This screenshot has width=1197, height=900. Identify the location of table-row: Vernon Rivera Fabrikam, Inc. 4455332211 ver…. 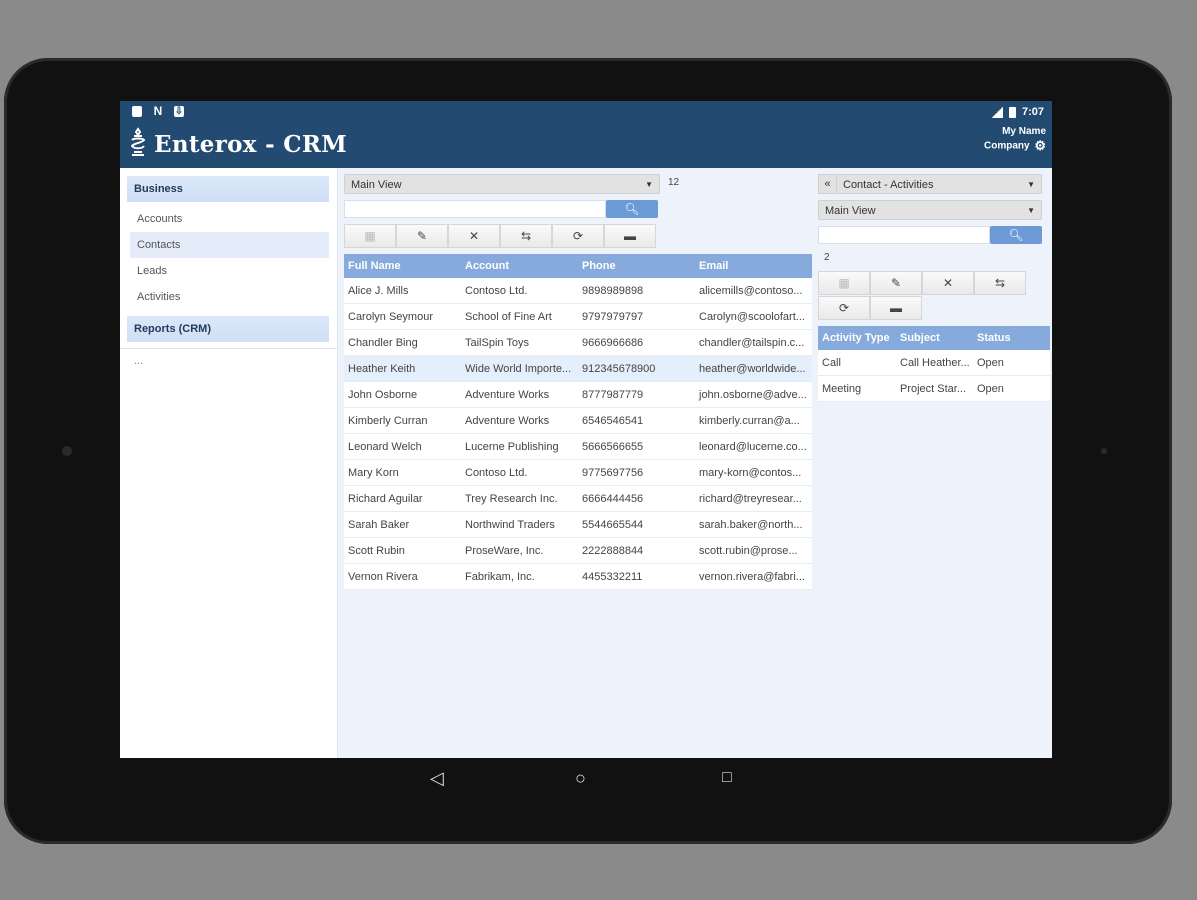
(578, 576).